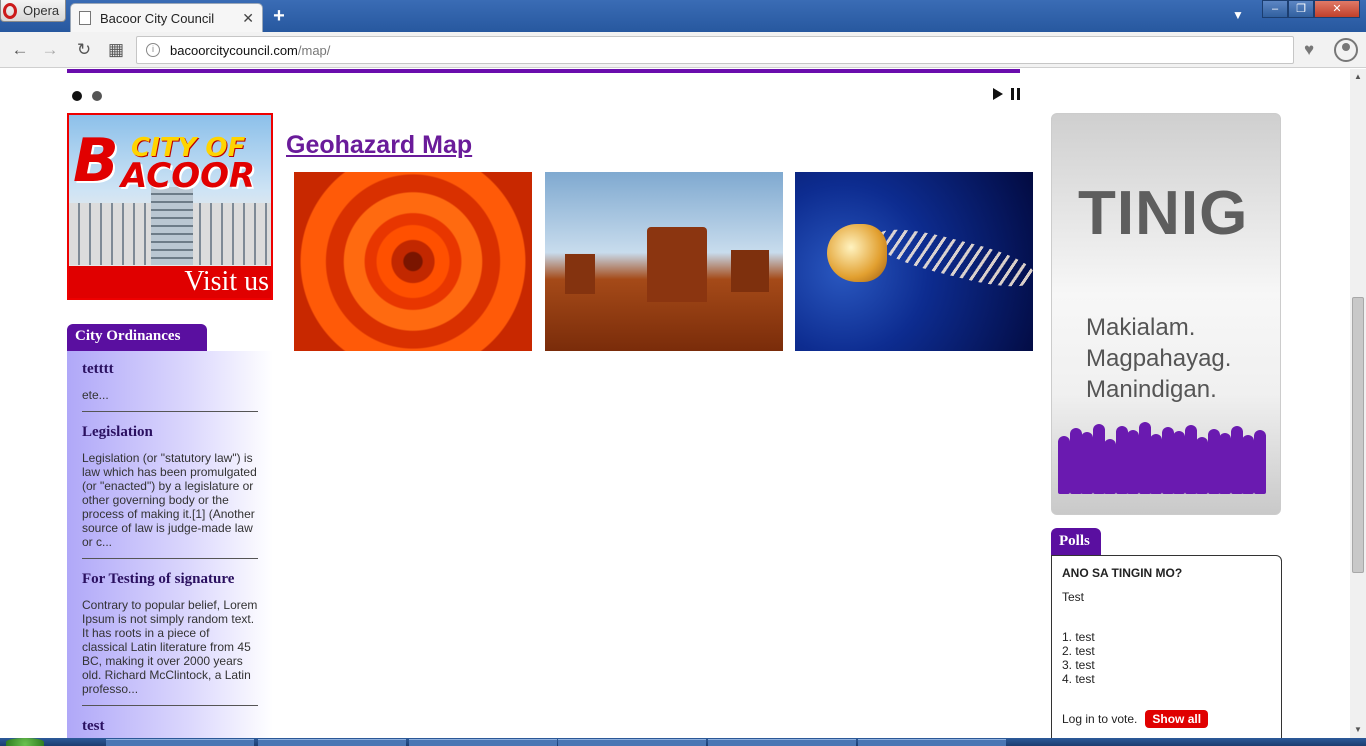 The height and width of the screenshot is (746, 1366). What do you see at coordinates (248, 18) in the screenshot?
I see `tab-close-icon: ✕` at bounding box center [248, 18].